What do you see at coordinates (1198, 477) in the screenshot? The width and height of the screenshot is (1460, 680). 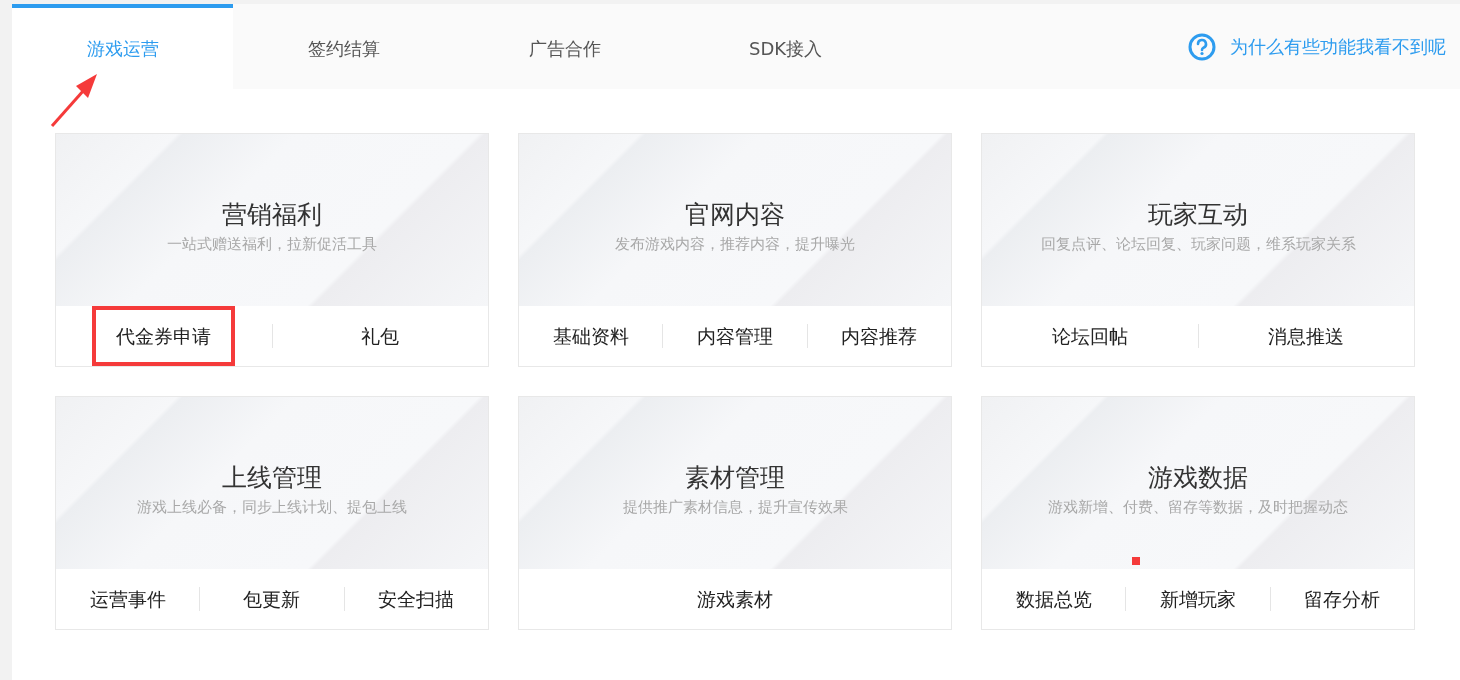 I see `card-title: 游戏数据` at bounding box center [1198, 477].